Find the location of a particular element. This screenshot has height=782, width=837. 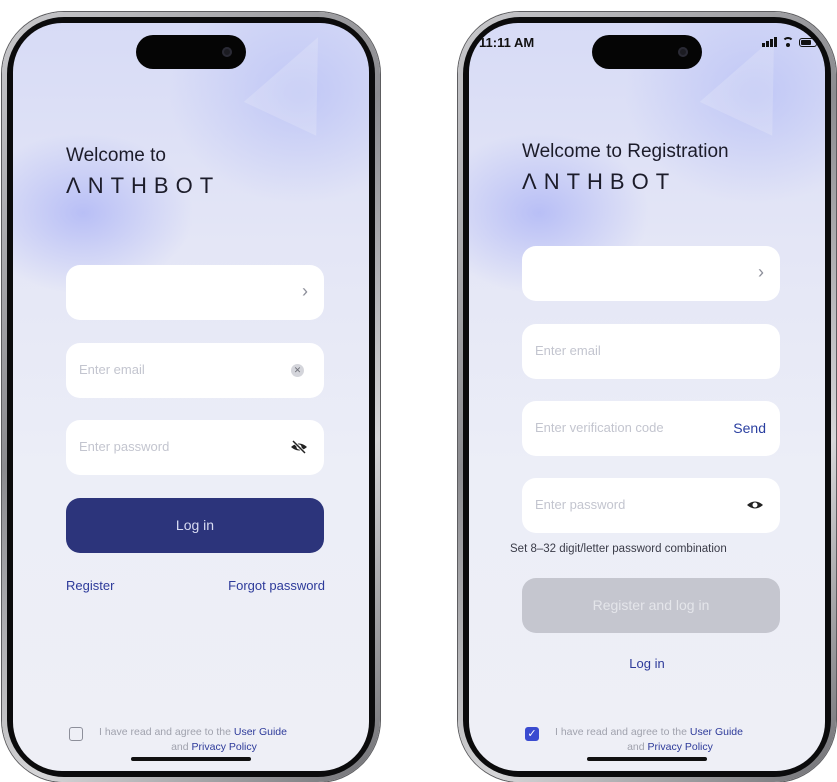

status-time: 11:11 AM is located at coordinates (507, 42).